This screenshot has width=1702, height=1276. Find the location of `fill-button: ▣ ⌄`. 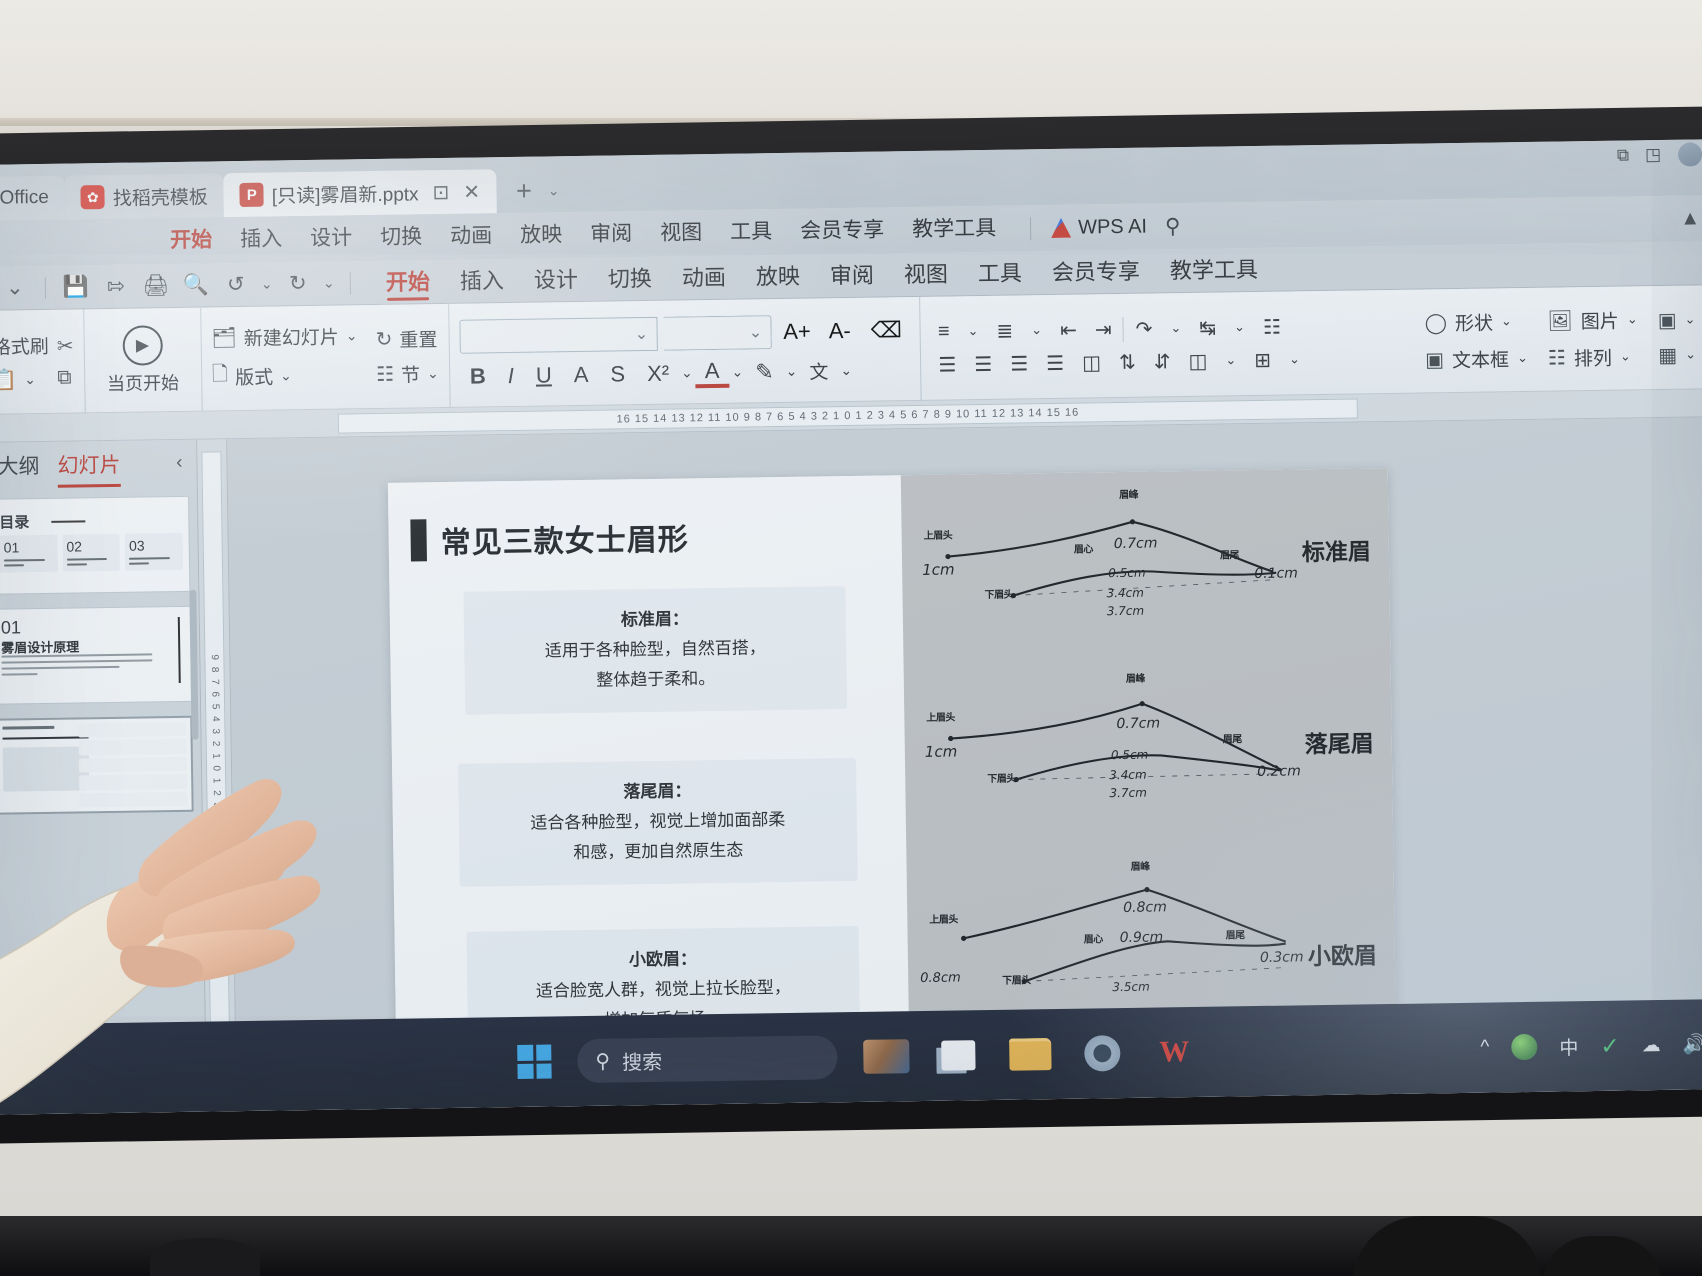

fill-button: ▣ ⌄ is located at coordinates (1677, 320).